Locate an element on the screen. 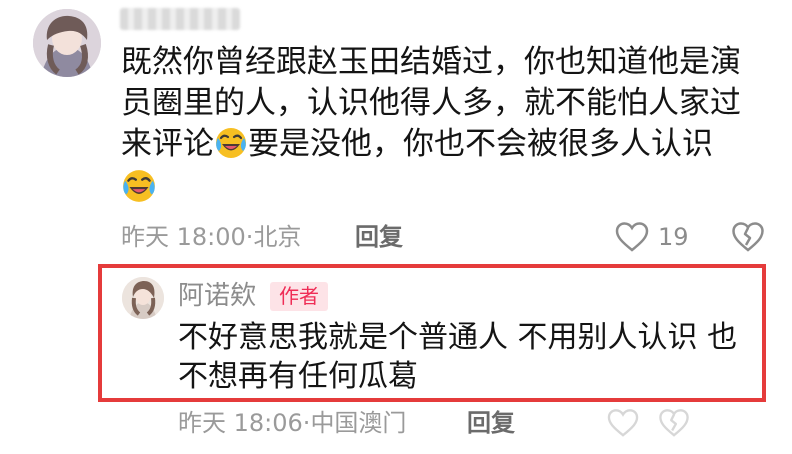  blurred-username is located at coordinates (180, 19).